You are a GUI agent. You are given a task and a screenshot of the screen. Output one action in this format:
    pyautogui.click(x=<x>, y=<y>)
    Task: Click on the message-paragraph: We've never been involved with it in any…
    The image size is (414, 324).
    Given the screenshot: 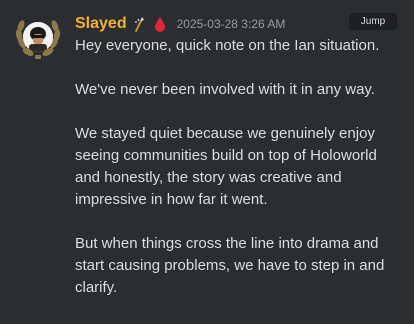 What is the action you would take?
    pyautogui.click(x=225, y=89)
    